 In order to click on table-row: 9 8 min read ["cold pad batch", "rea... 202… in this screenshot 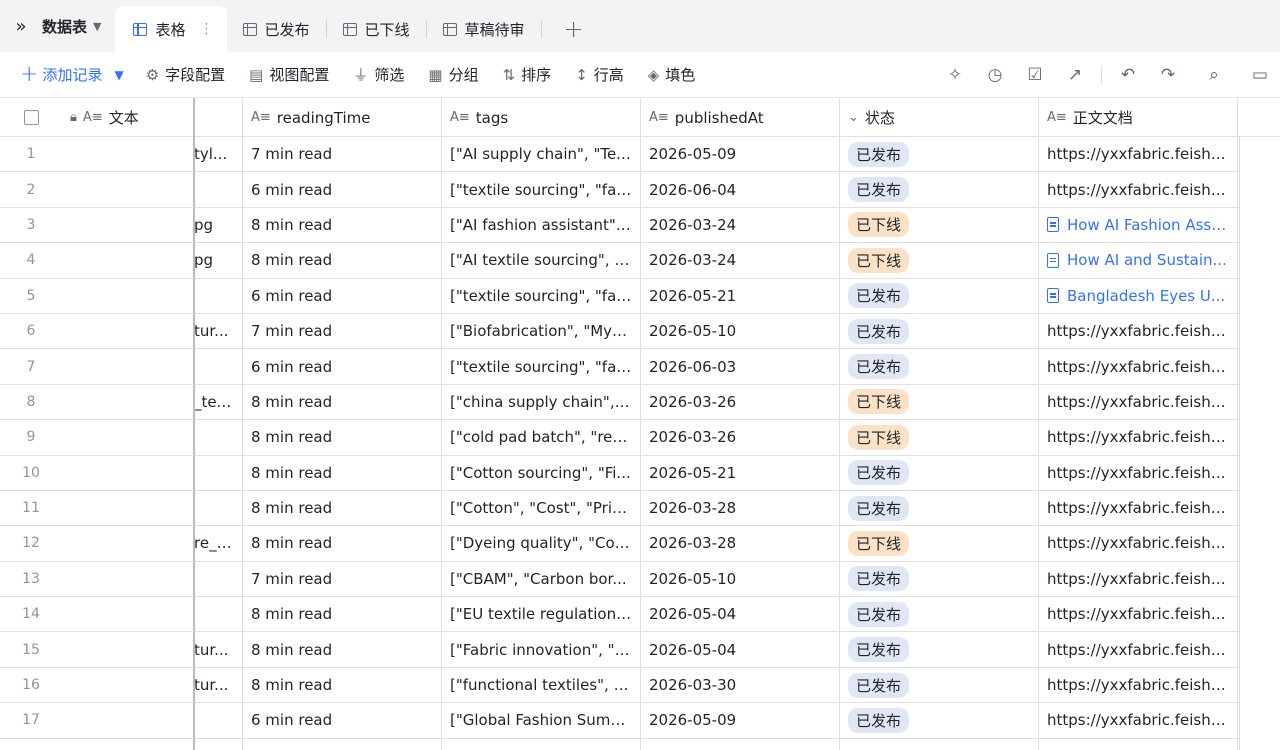, I will do `click(640, 438)`.